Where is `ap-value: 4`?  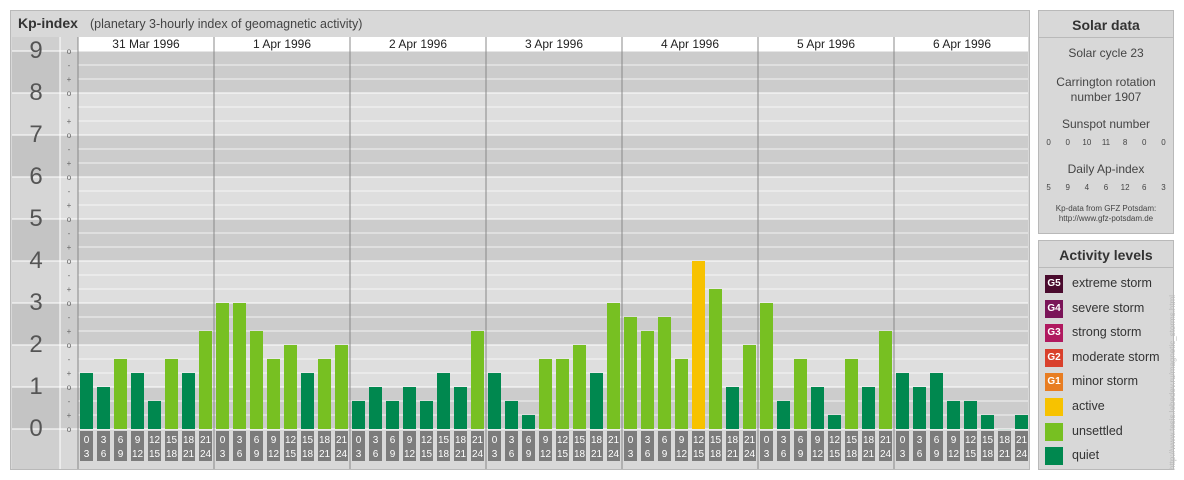 ap-value: 4 is located at coordinates (1087, 187).